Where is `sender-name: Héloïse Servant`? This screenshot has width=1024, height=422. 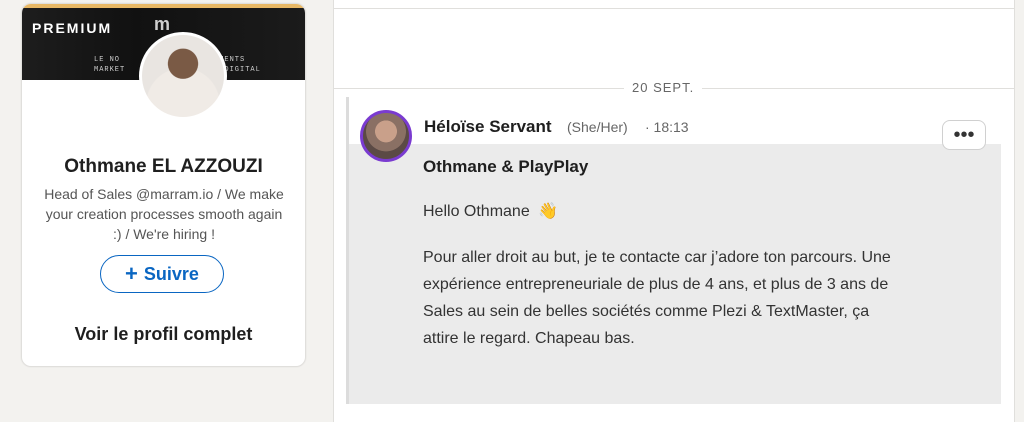 sender-name: Héloïse Servant is located at coordinates (488, 127).